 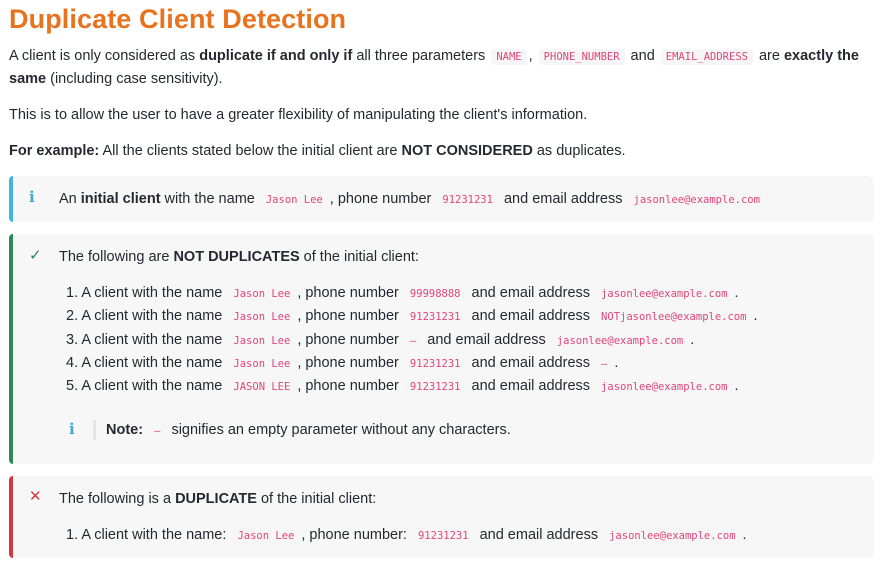 I want to click on text: as duplicates., so click(x=579, y=151).